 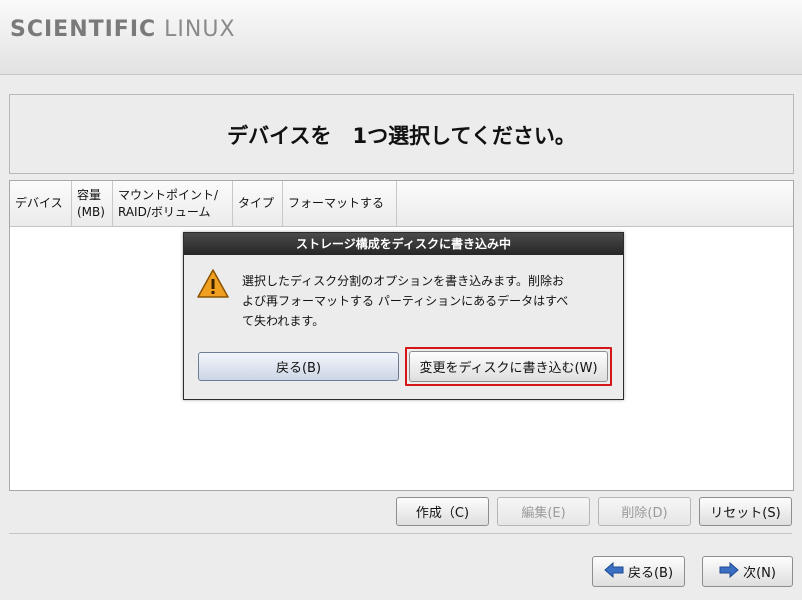 I want to click on write-to-disk-label: 変更をディスクに書き込む(W), so click(x=508, y=368).